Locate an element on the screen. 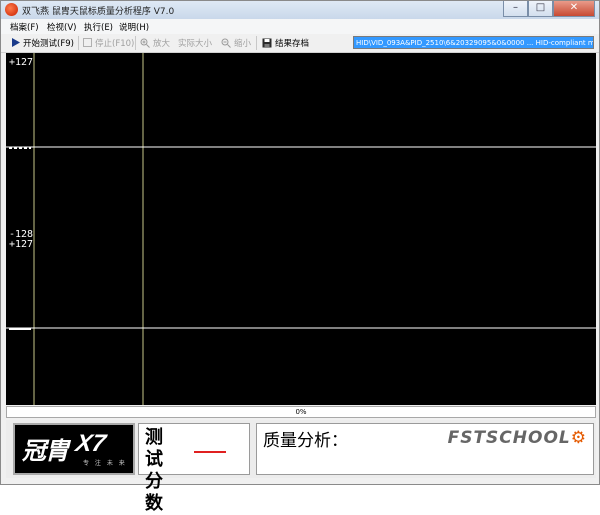  save-results-button: 结果存档 is located at coordinates (285, 42).